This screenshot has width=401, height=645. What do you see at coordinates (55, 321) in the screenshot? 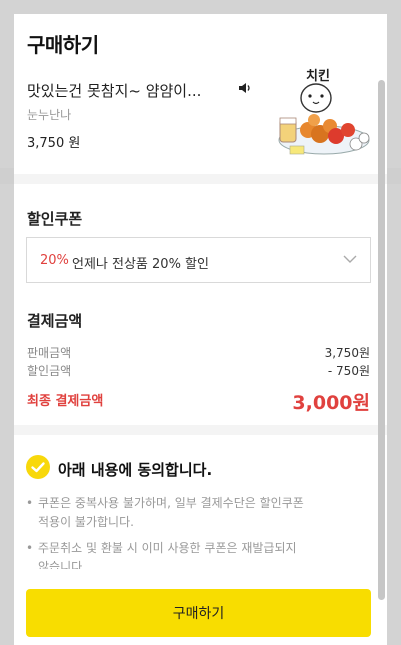
I see `payment-section-title: 결제금액` at bounding box center [55, 321].